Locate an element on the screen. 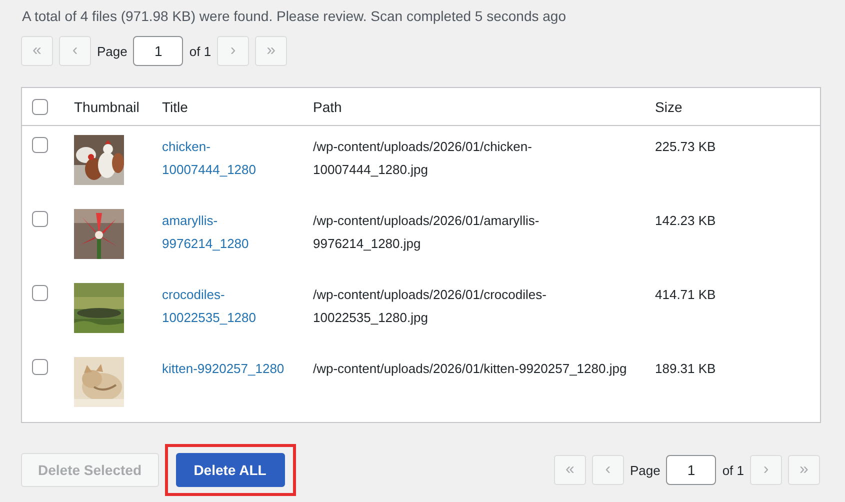  delete-all-button: Delete ALL is located at coordinates (230, 470).